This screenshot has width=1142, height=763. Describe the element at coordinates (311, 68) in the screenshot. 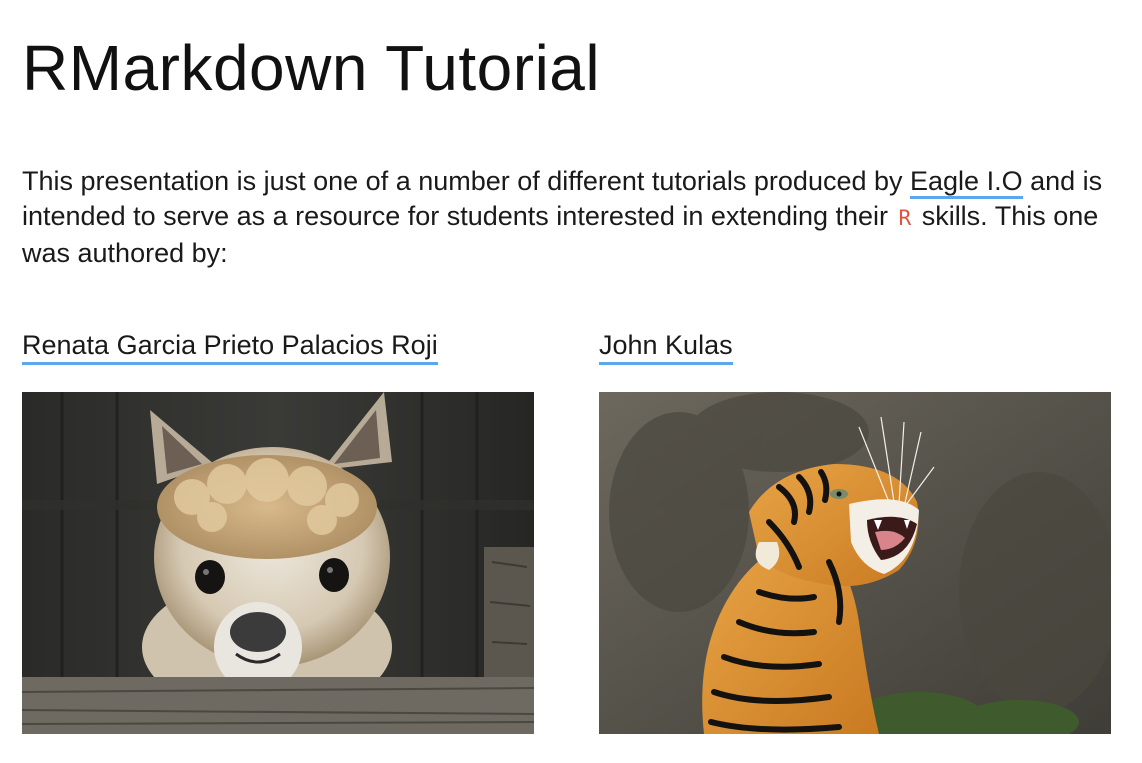

I see `page-title: RMarkdown Tutorial` at that location.